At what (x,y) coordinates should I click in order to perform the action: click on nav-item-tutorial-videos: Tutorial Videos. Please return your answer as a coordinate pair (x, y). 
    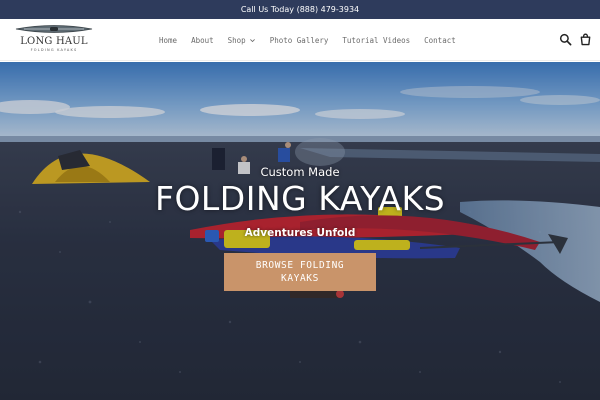
    Looking at the image, I should click on (376, 40).